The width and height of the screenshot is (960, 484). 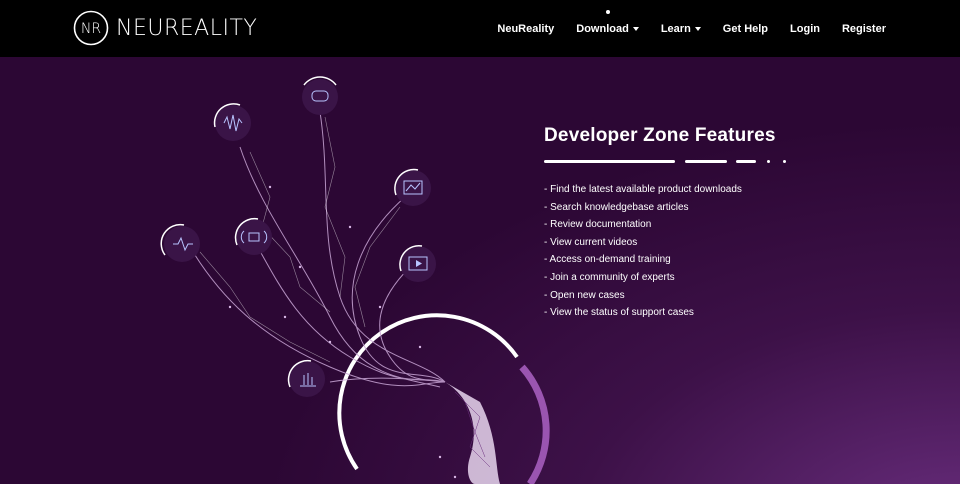 What do you see at coordinates (619, 313) in the screenshot?
I see `list-item: - View the status of support cases` at bounding box center [619, 313].